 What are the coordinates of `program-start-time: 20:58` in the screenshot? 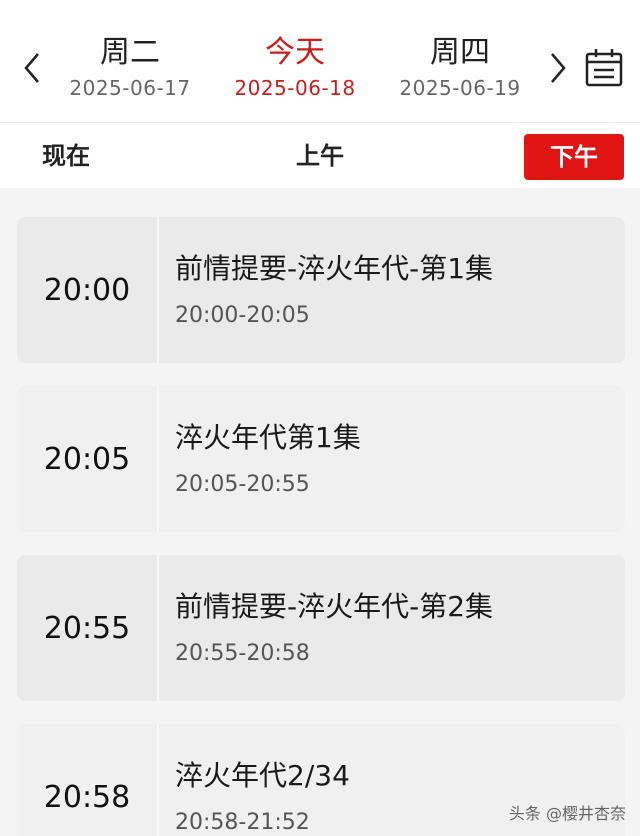 It's located at (87, 797).